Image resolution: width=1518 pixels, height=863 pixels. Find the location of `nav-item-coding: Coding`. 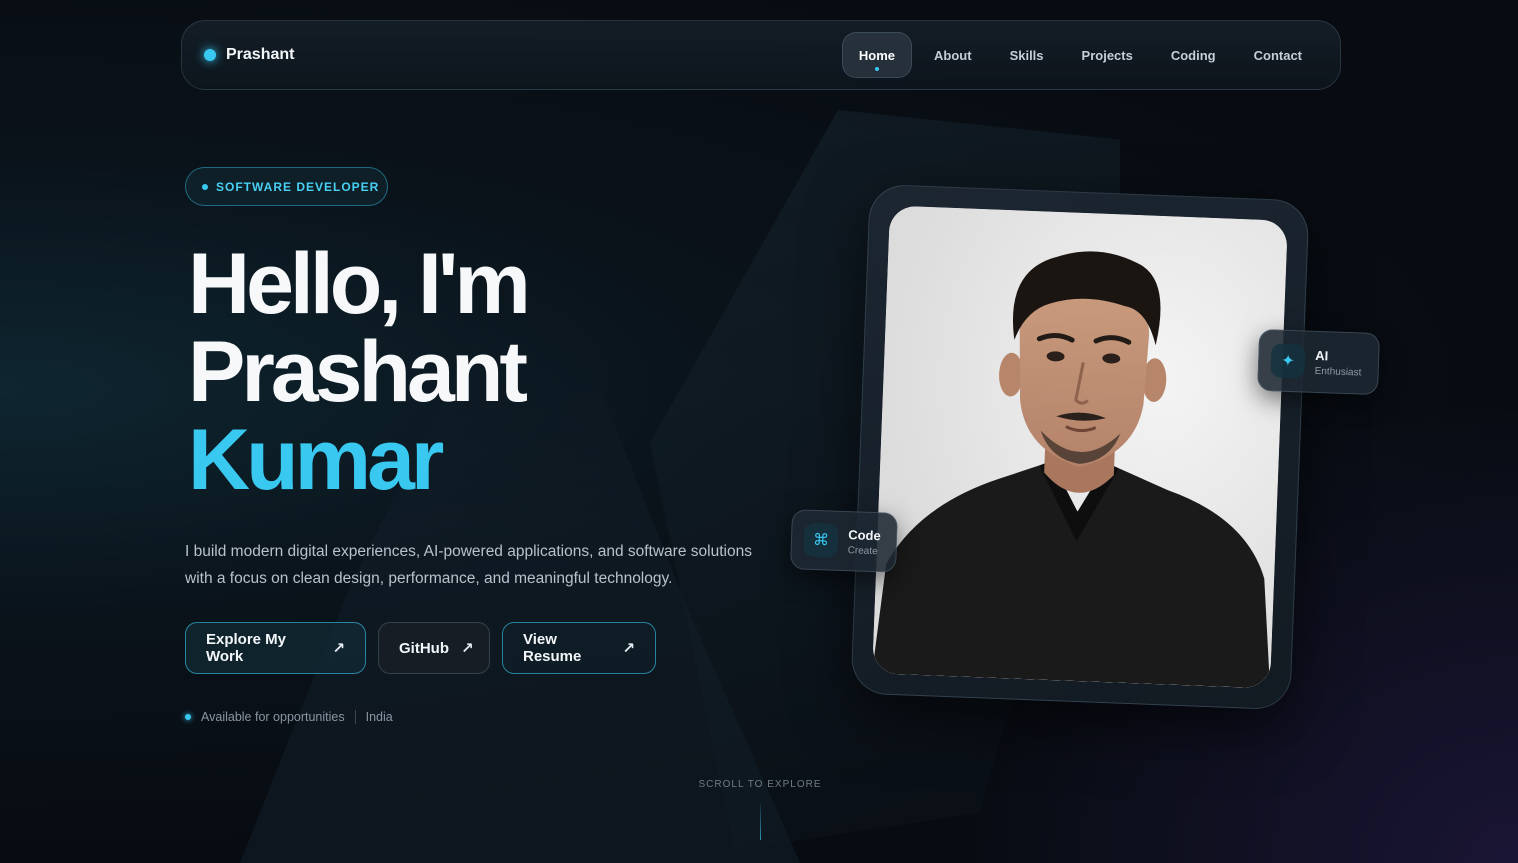

nav-item-coding: Coding is located at coordinates (1193, 55).